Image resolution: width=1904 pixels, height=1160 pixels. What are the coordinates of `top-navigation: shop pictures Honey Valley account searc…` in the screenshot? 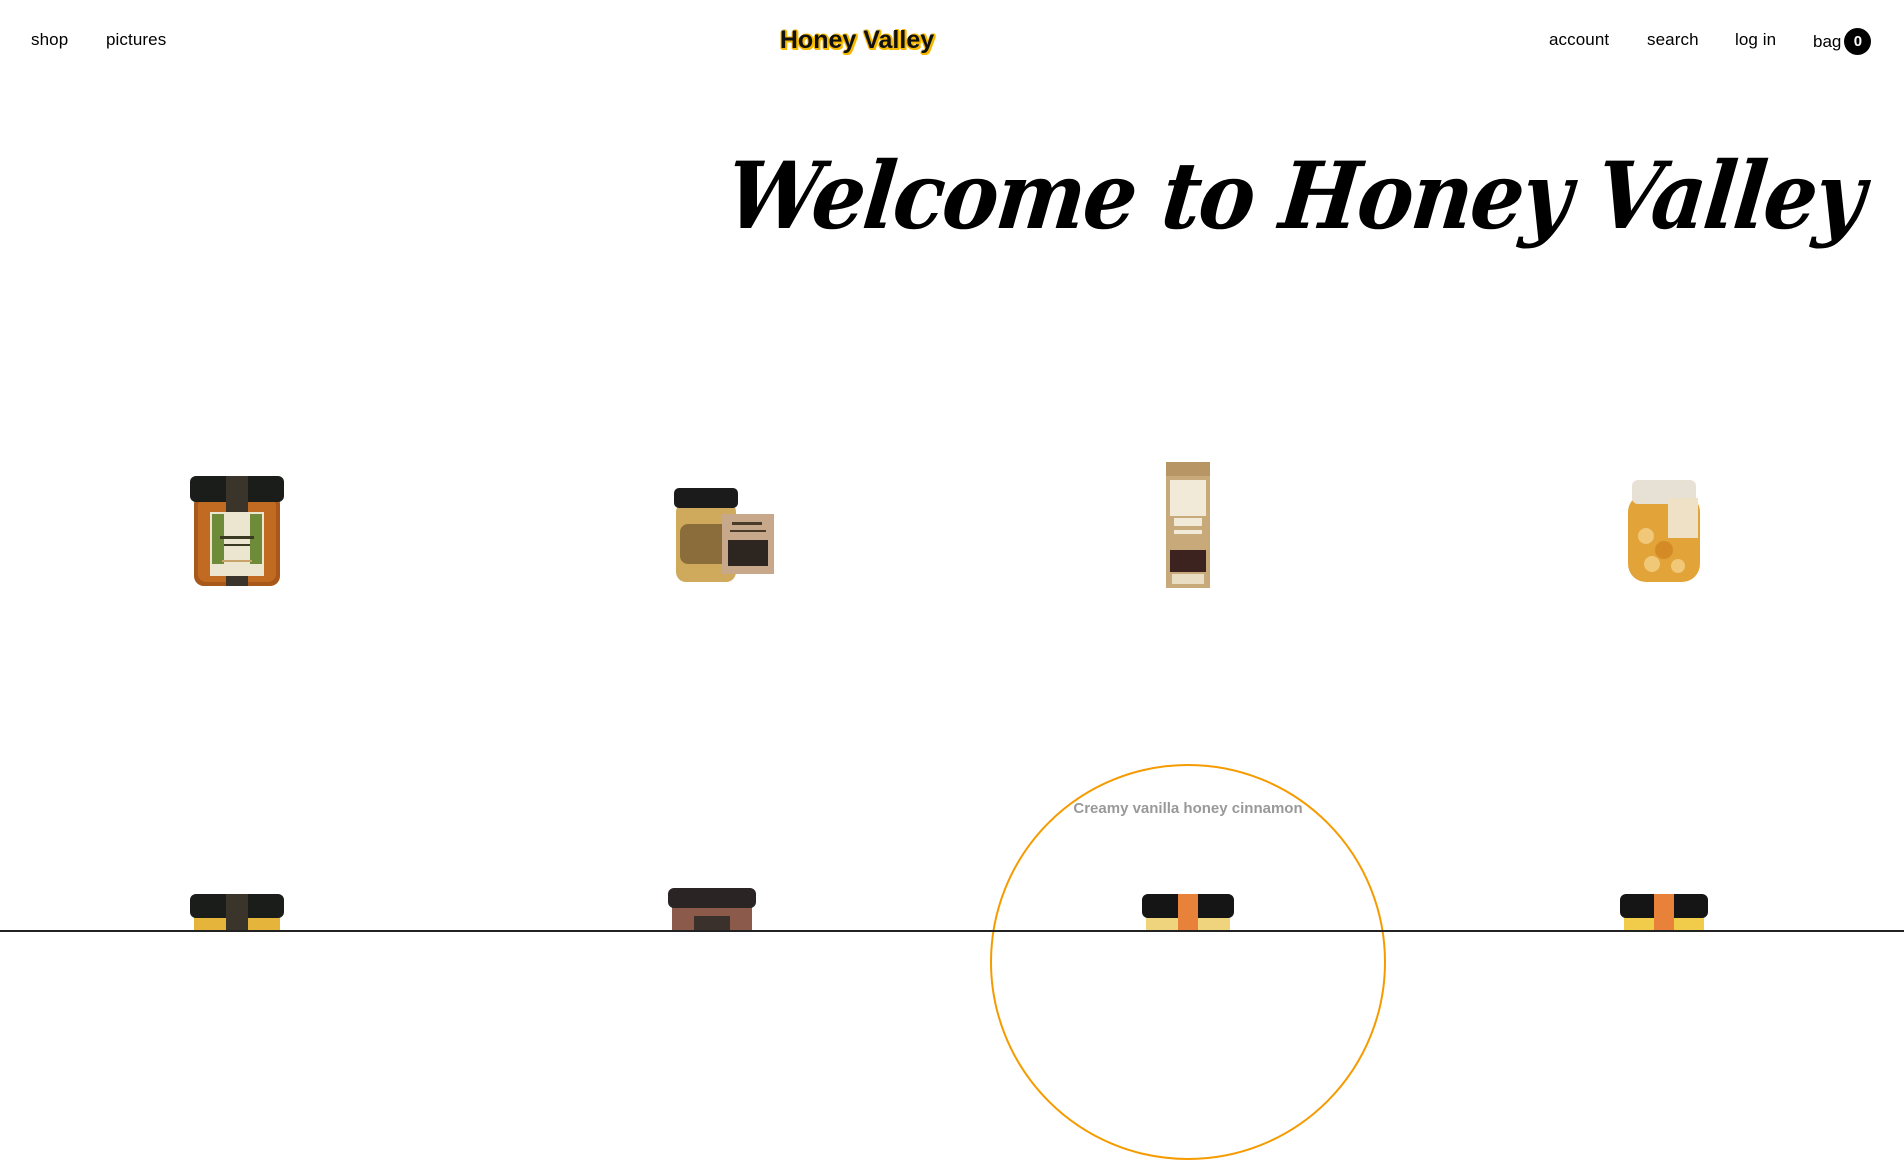 It's located at (952, 42).